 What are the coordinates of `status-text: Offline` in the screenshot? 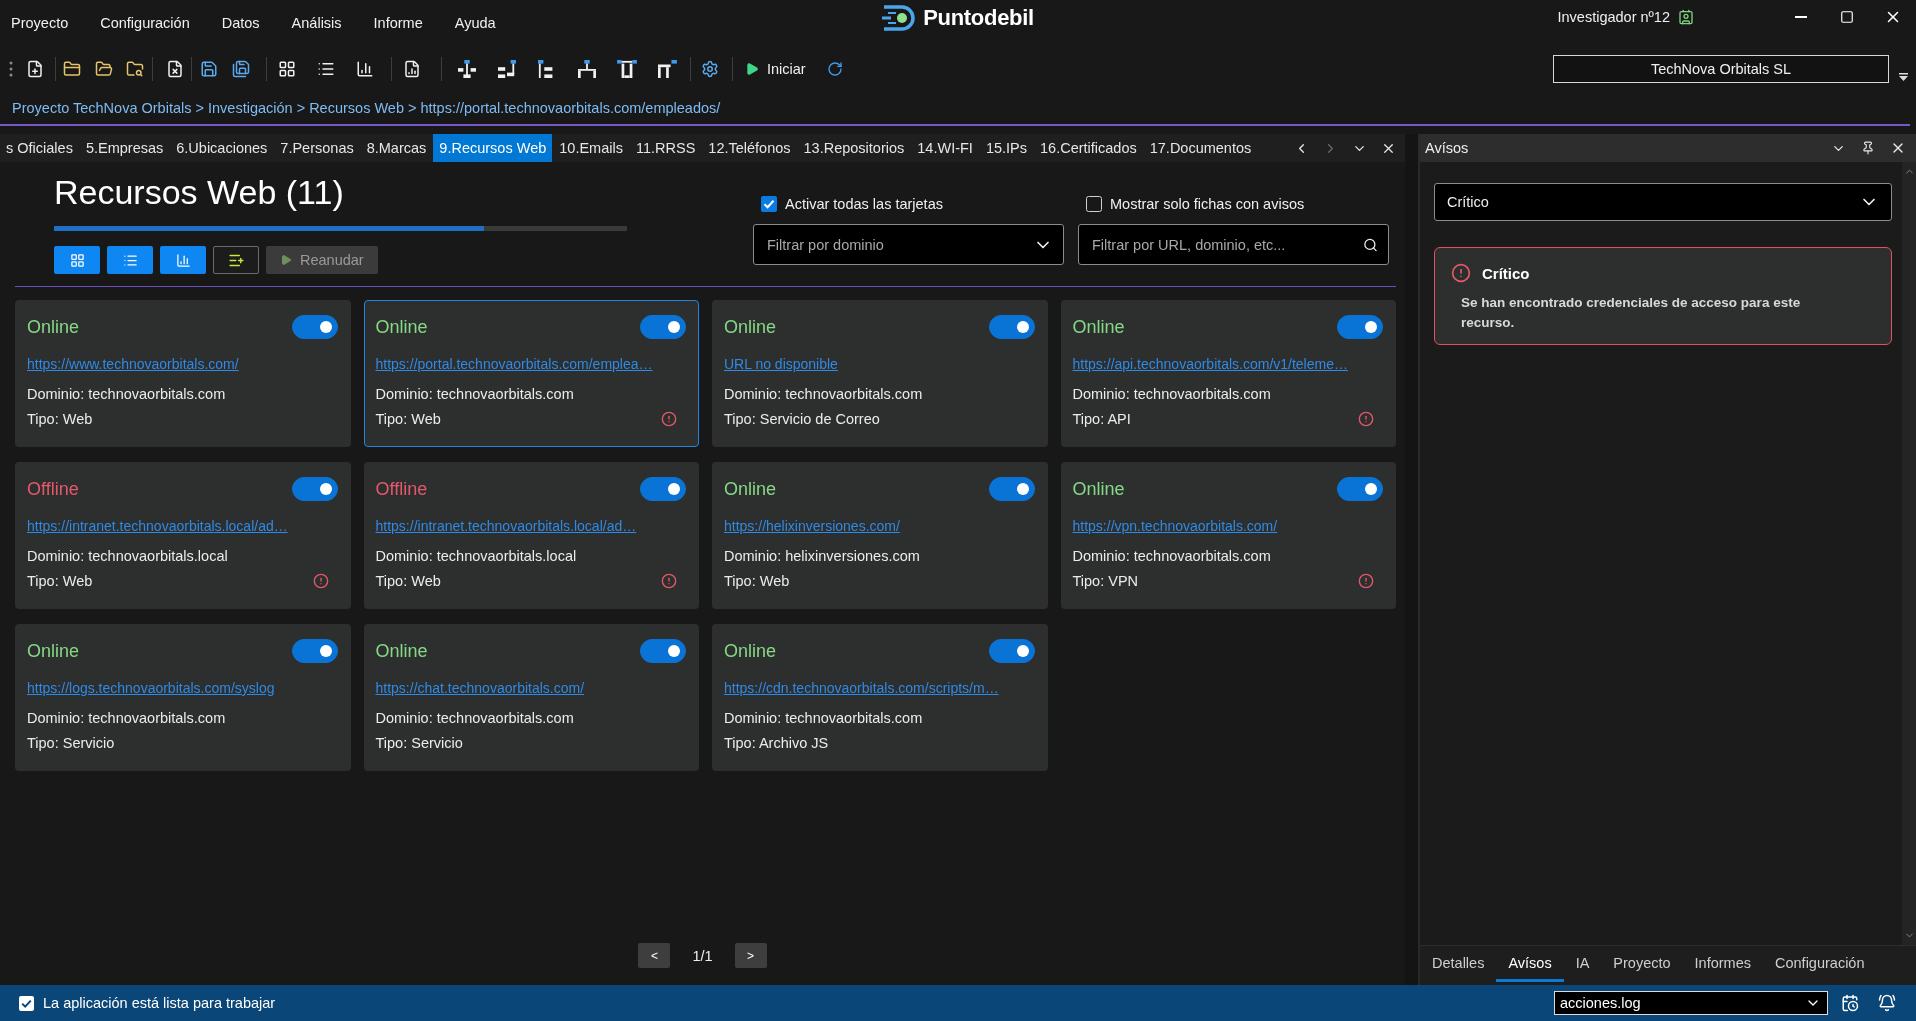 It's located at (53, 489).